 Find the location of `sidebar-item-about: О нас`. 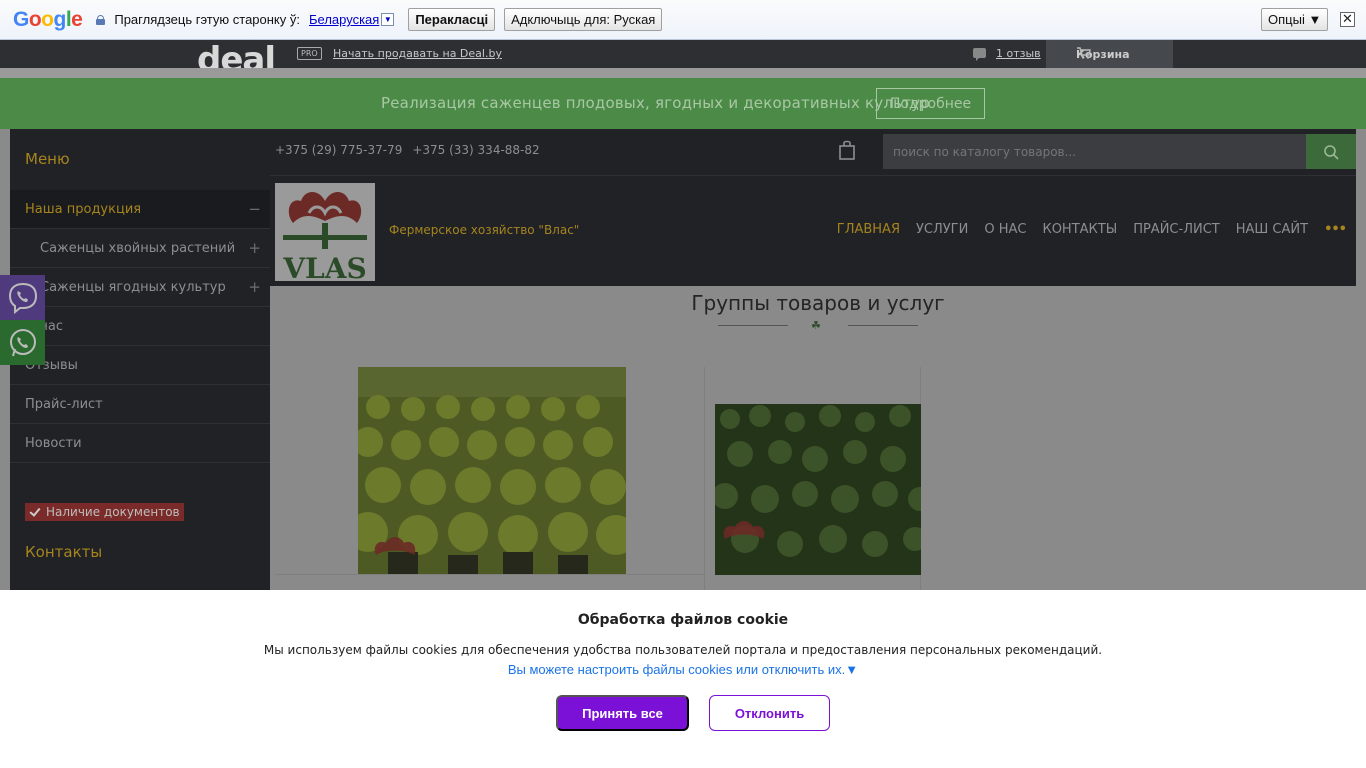

sidebar-item-about: О нас is located at coordinates (140, 326).